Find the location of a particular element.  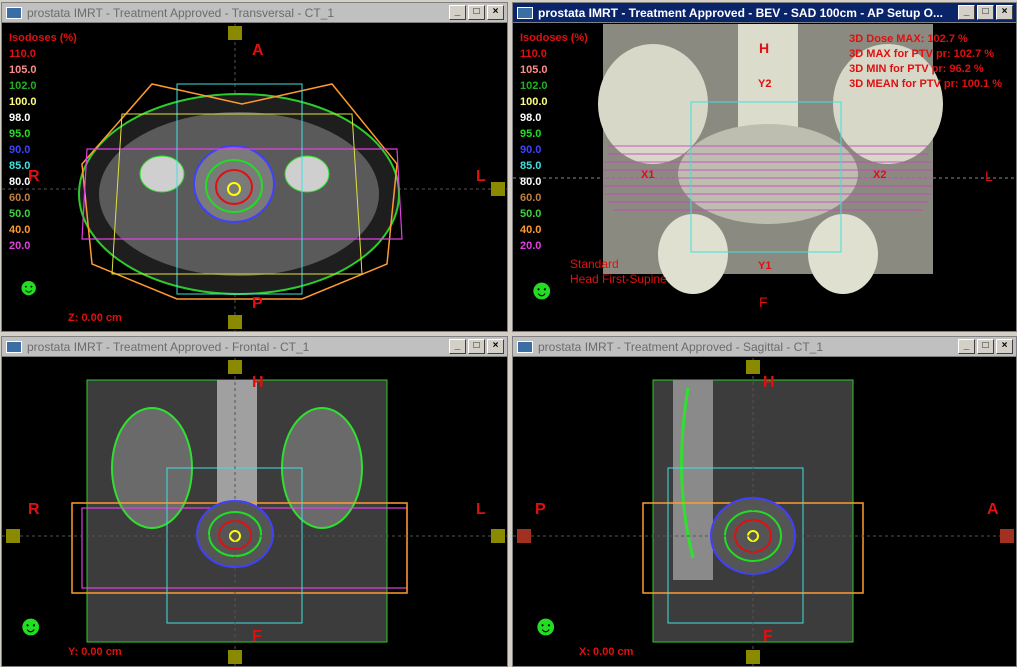

orient-top-label: A is located at coordinates (258, 50).